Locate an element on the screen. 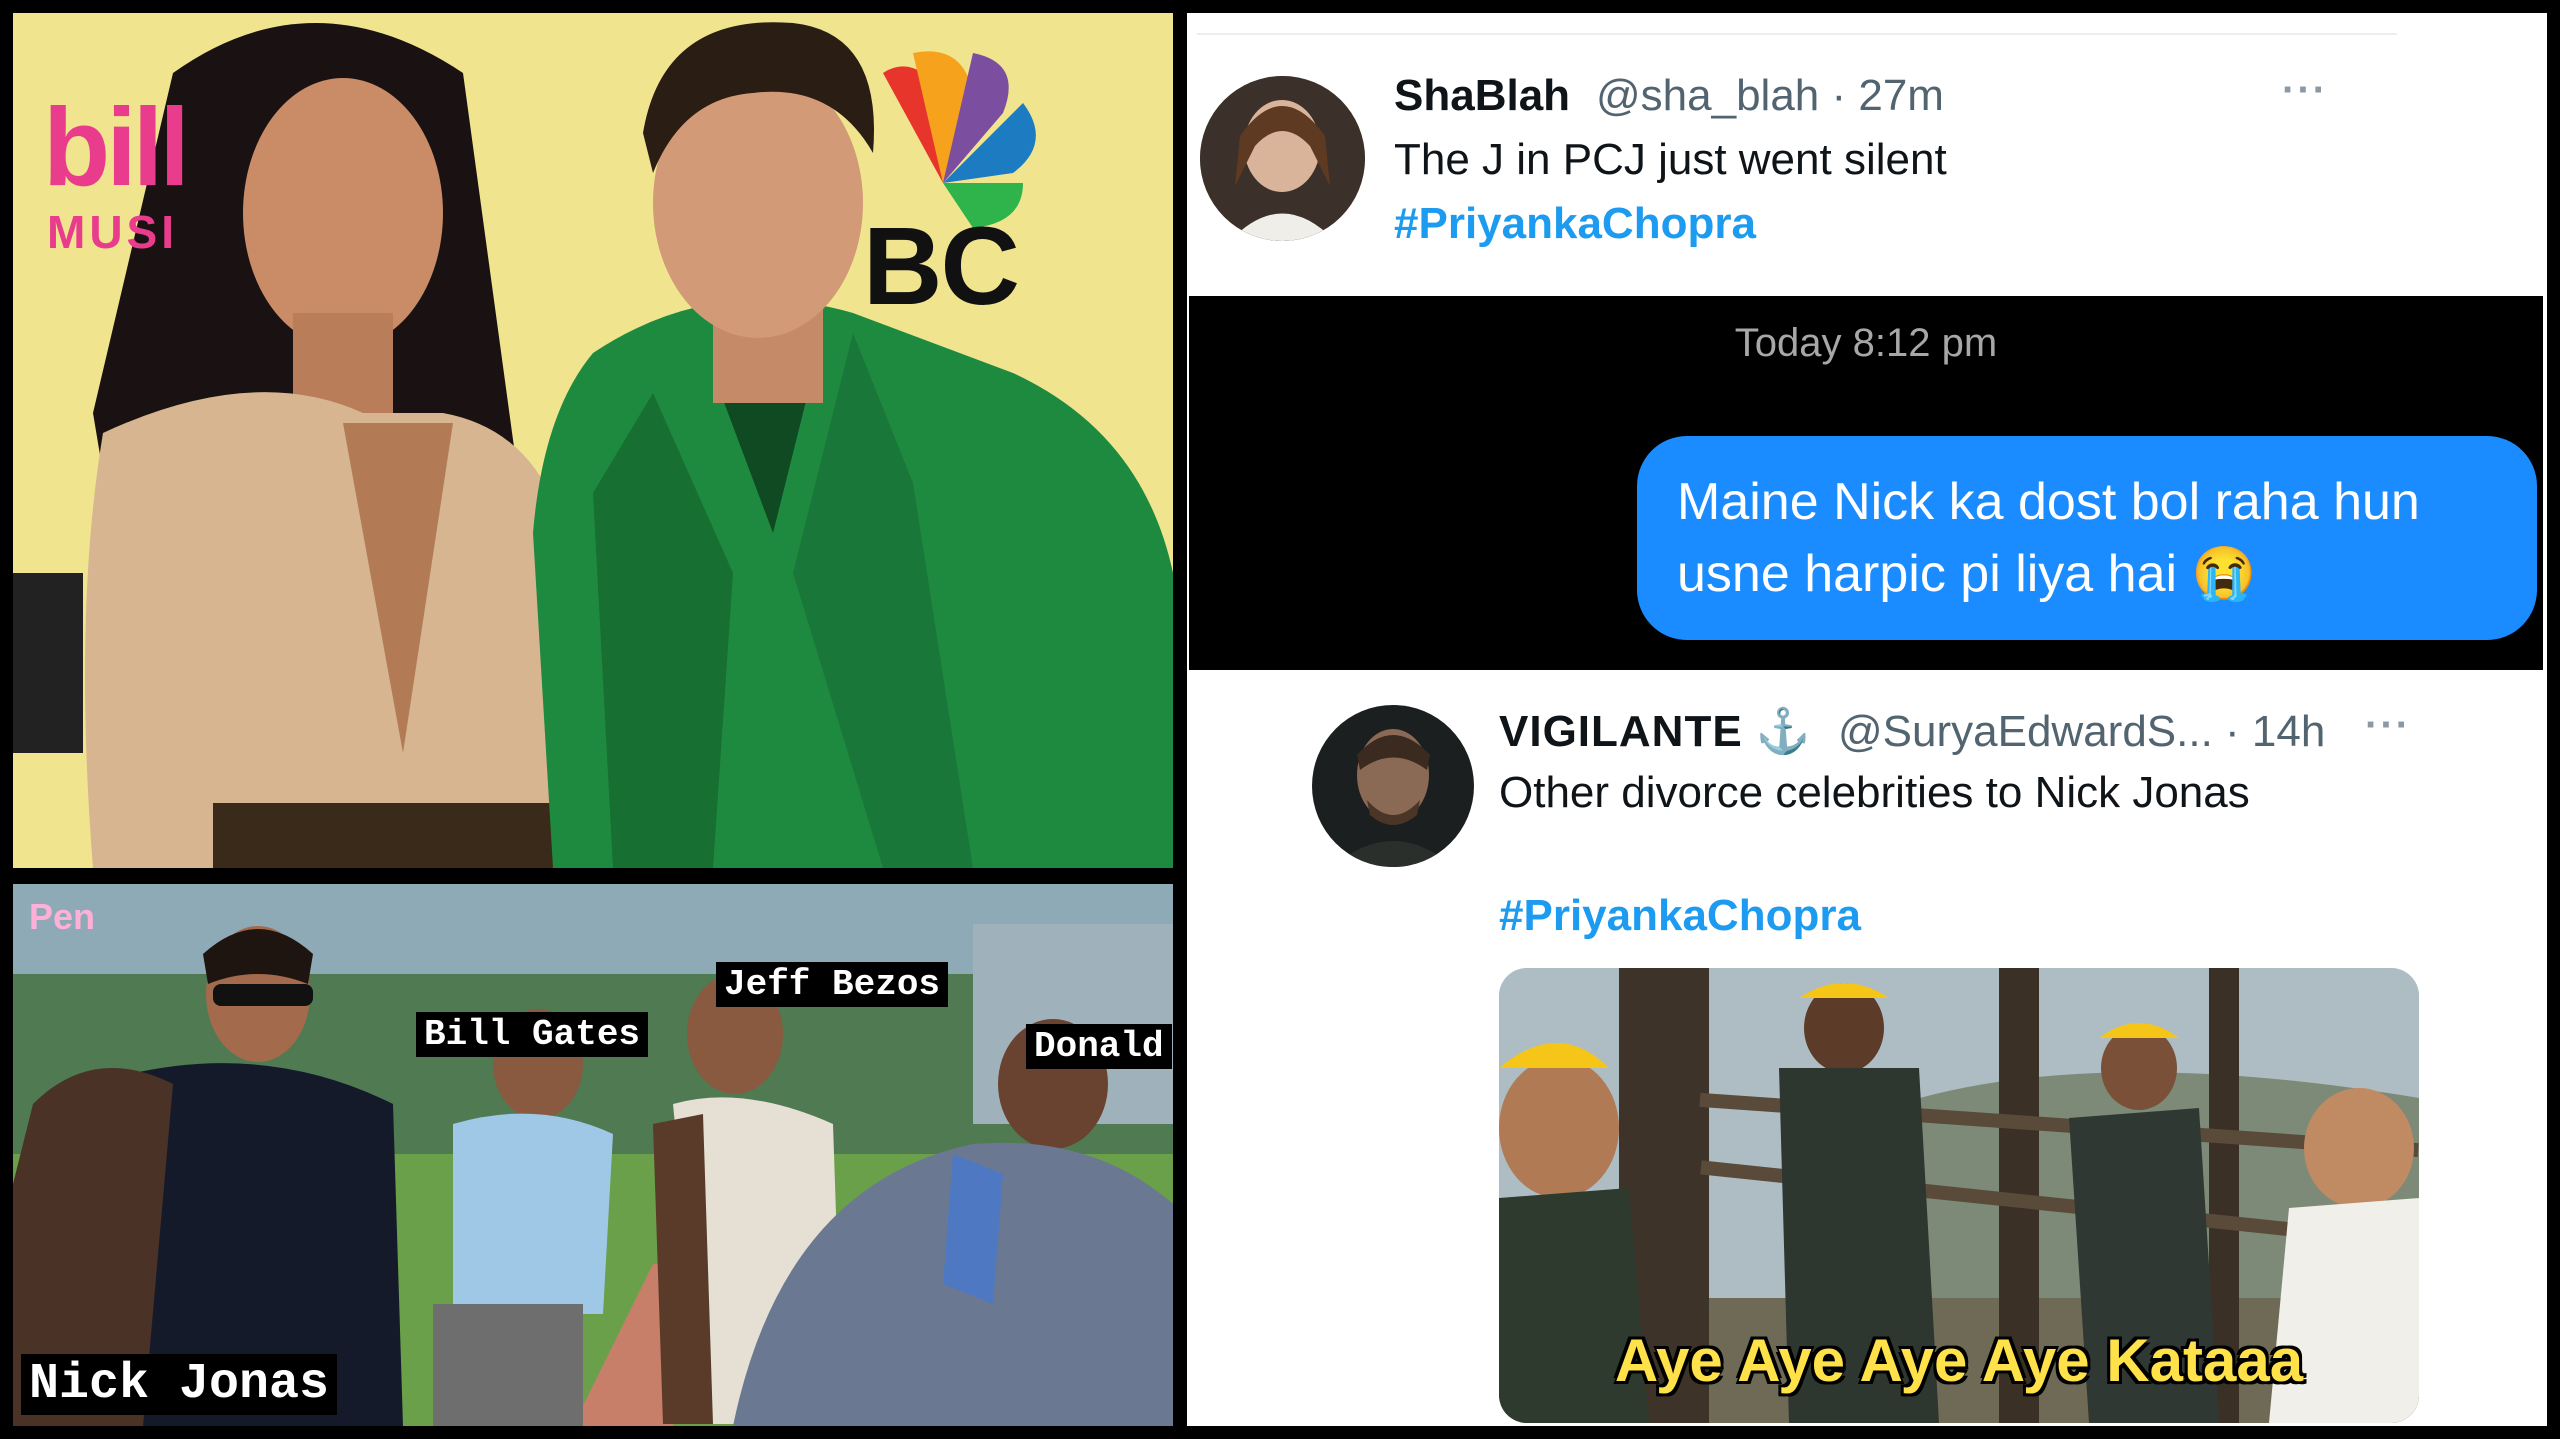 Image resolution: width=2560 pixels, height=1439 pixels. person2-trousers is located at coordinates (508, 1365).